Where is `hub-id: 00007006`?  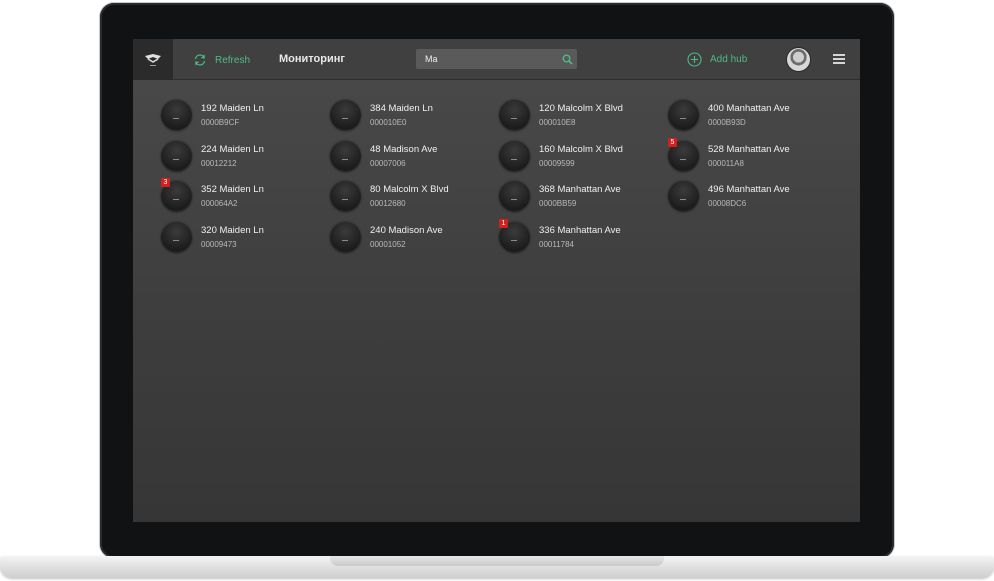 hub-id: 00007006 is located at coordinates (388, 163).